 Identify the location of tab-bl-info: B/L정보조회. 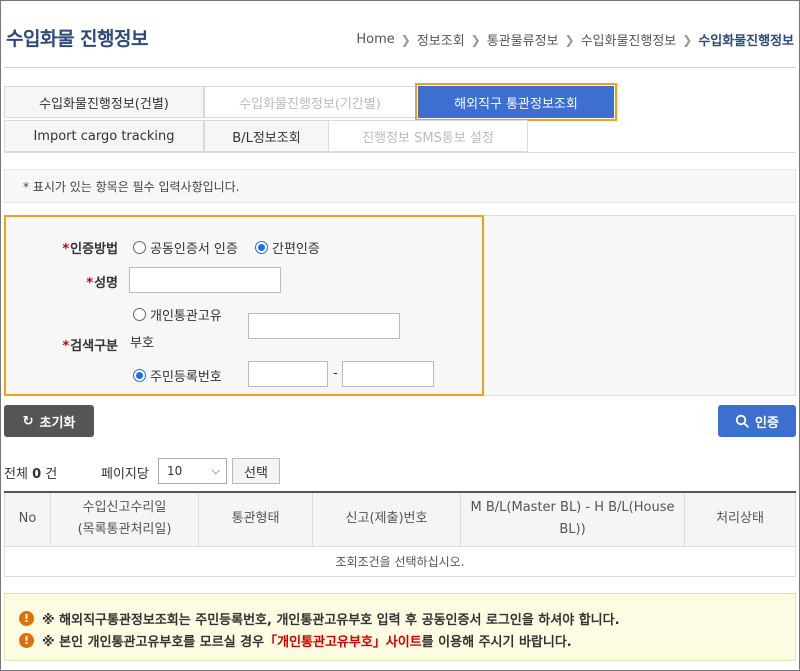
(266, 136).